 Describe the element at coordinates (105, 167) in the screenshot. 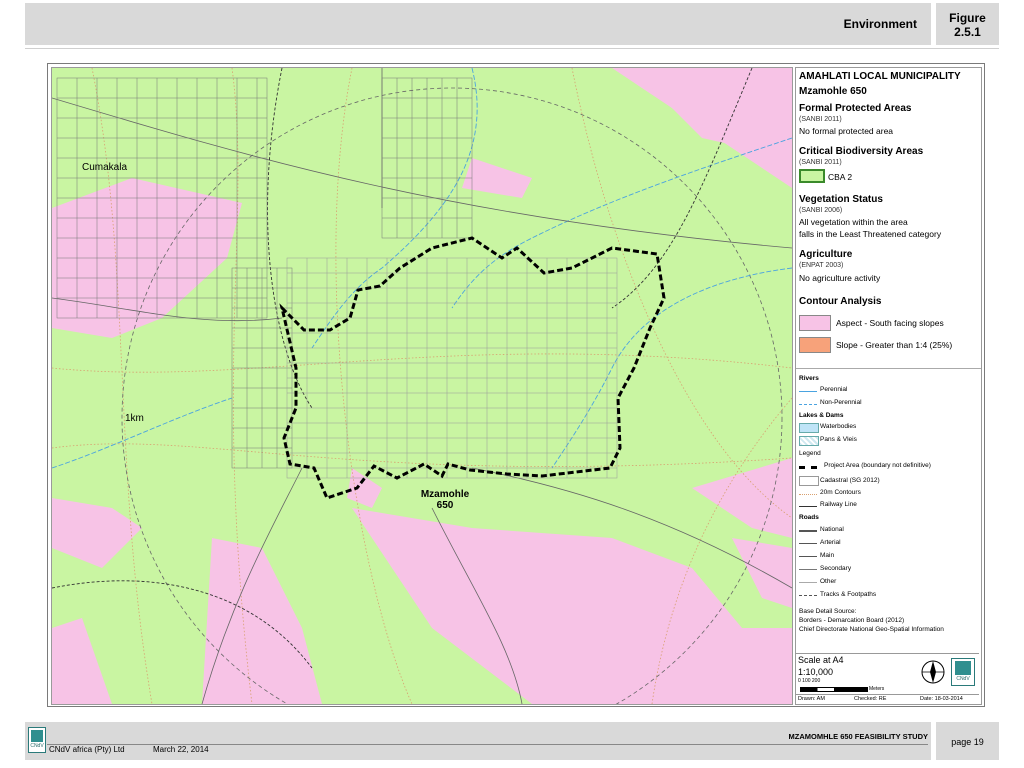

I see `town-label: Cumakala` at that location.